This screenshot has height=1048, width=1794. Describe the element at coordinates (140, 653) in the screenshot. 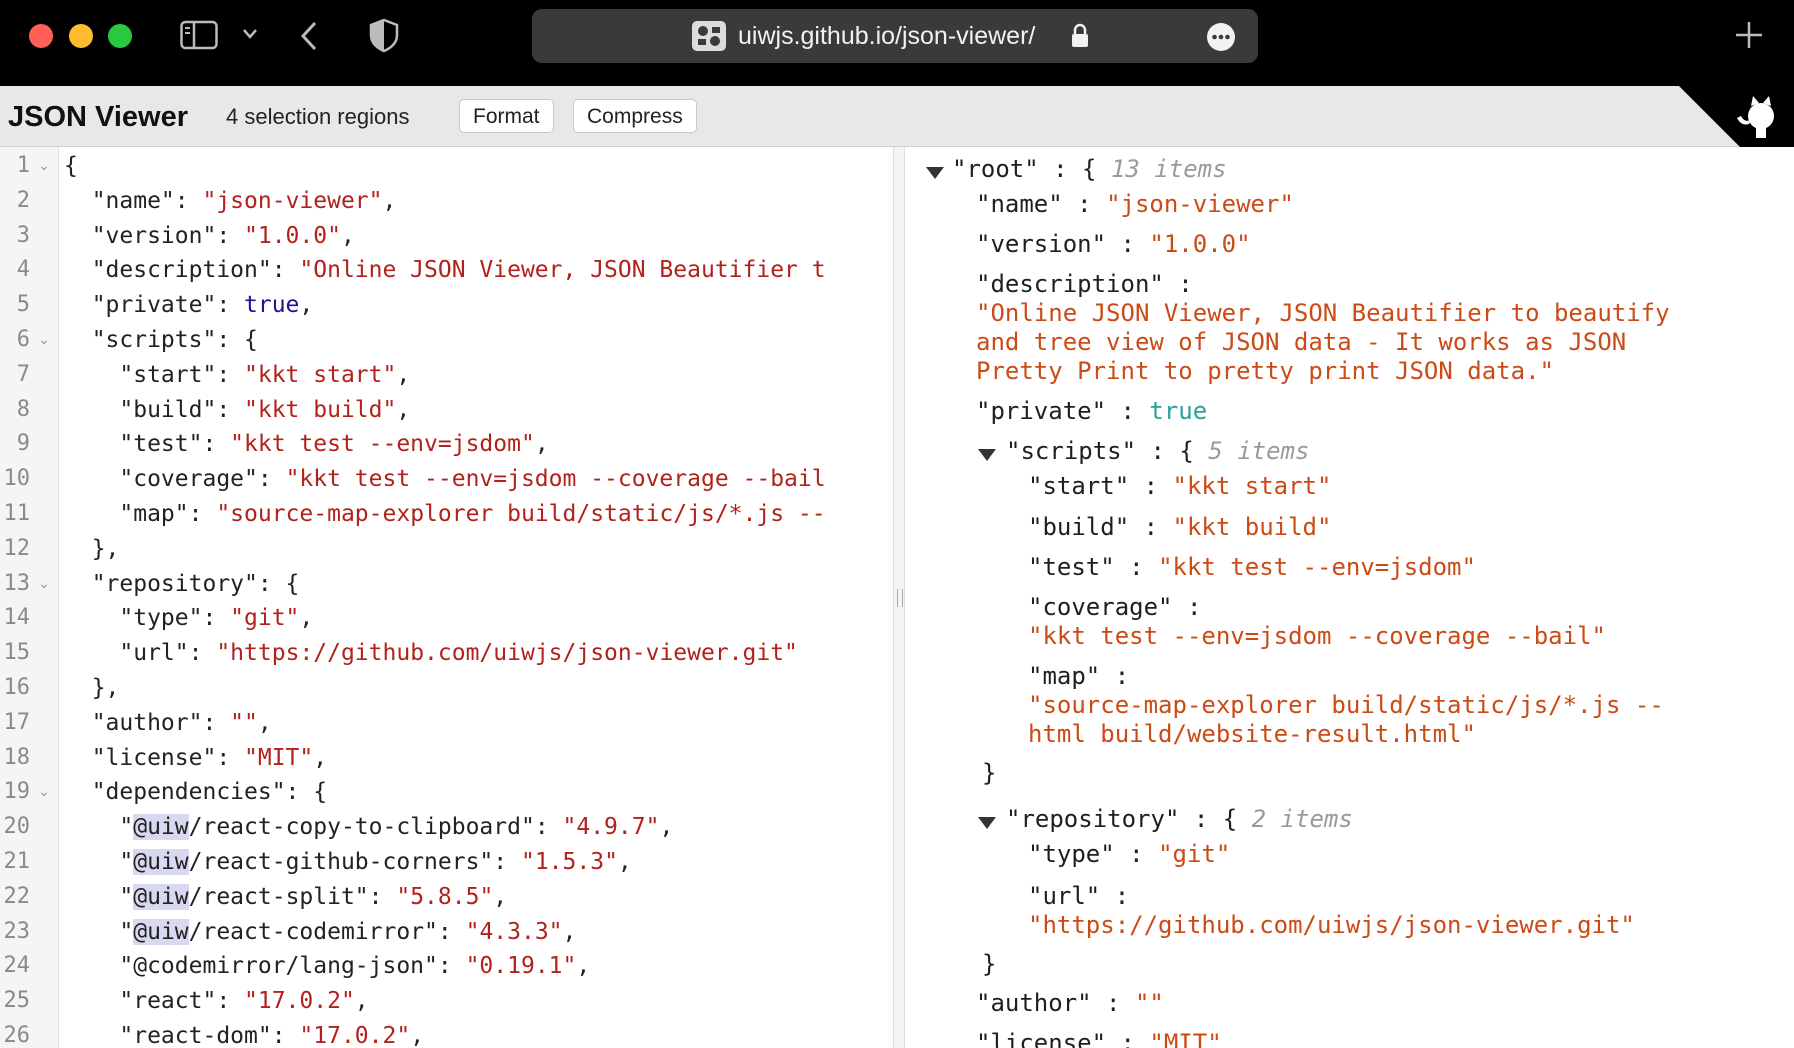

I see `code-token: "url":` at that location.